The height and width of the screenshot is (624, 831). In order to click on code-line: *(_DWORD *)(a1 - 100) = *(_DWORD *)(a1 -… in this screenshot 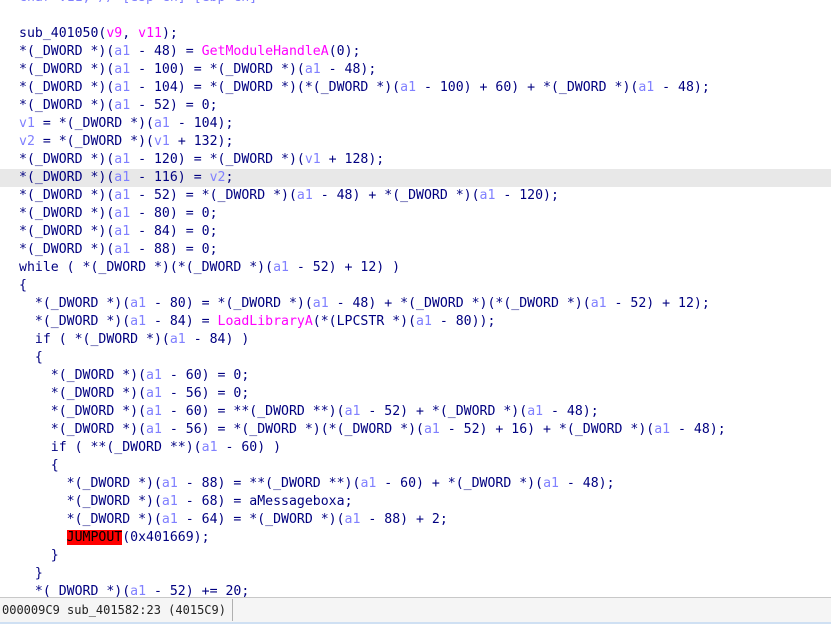, I will do `click(415, 70)`.